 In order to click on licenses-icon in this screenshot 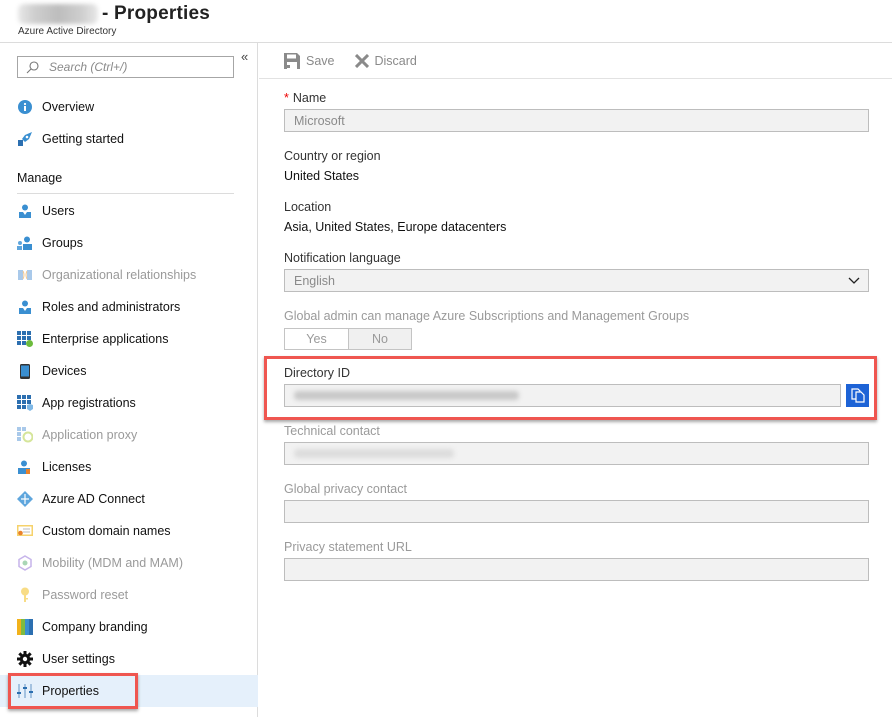, I will do `click(25, 467)`.